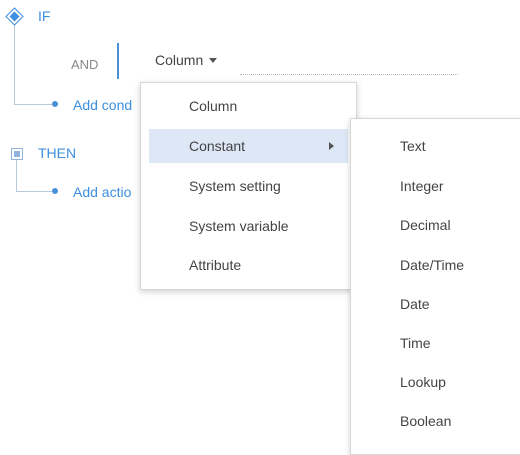  I want to click on submenu-item-date-time: Date/Time, so click(435, 265).